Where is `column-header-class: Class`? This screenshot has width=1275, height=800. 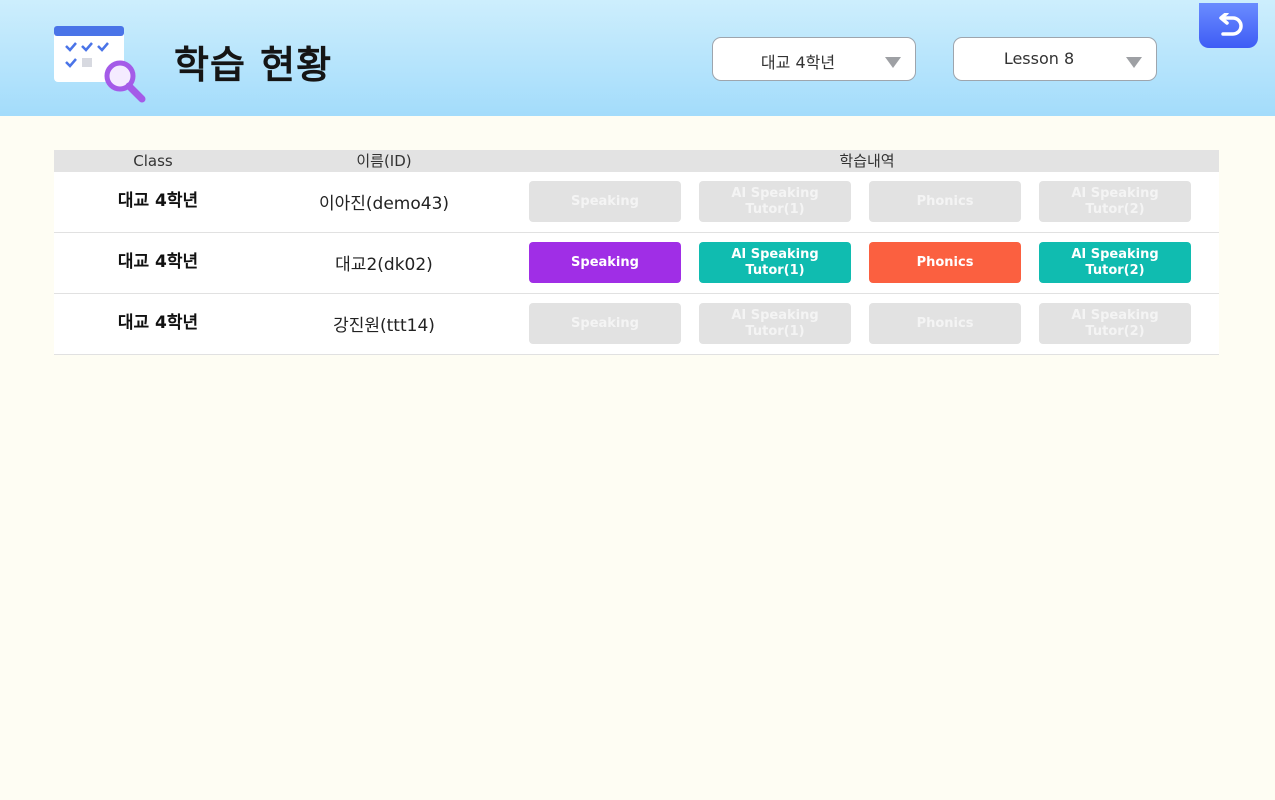 column-header-class: Class is located at coordinates (153, 161).